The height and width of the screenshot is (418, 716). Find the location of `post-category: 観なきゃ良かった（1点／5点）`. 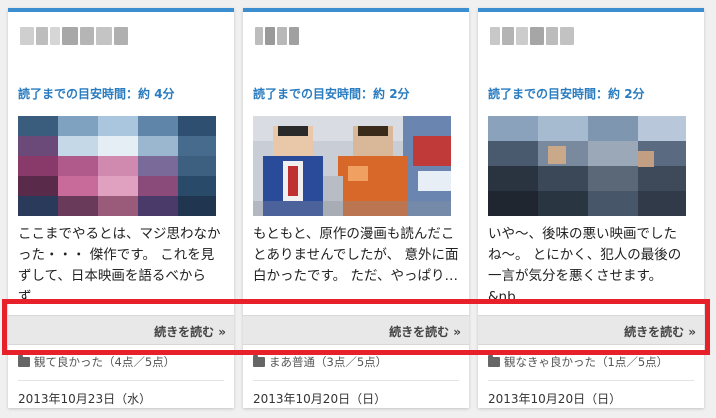

post-category: 観なきゃ良かった（1点／5点） is located at coordinates (578, 362).